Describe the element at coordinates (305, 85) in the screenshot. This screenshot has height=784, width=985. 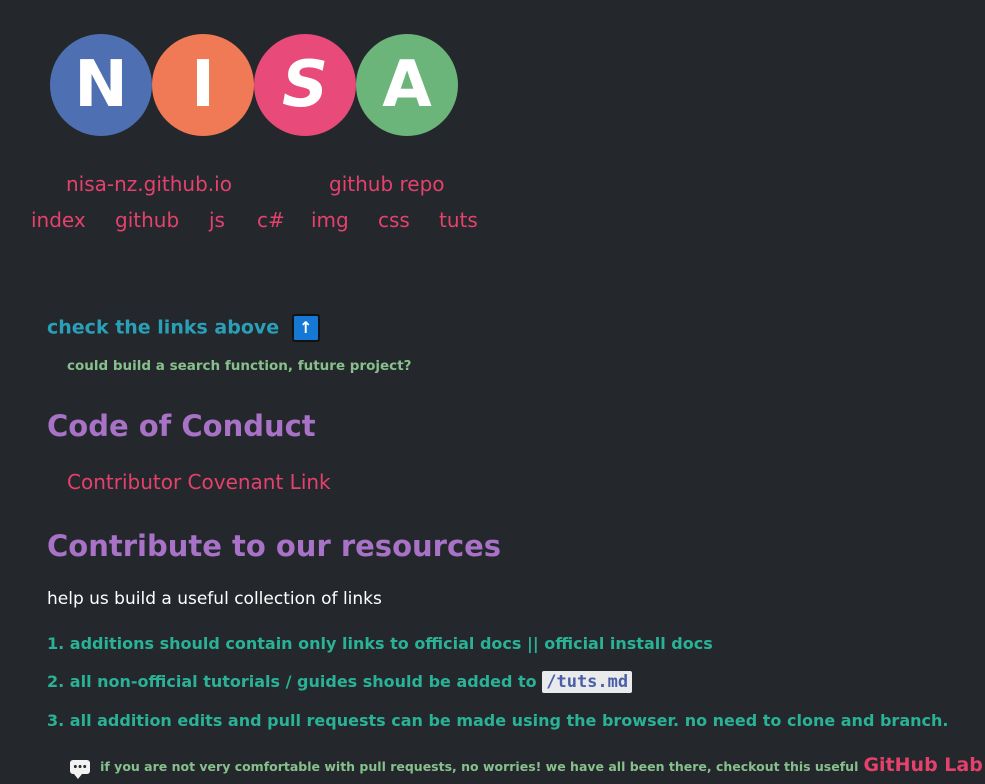
I see `logo-letter-s: S` at that location.